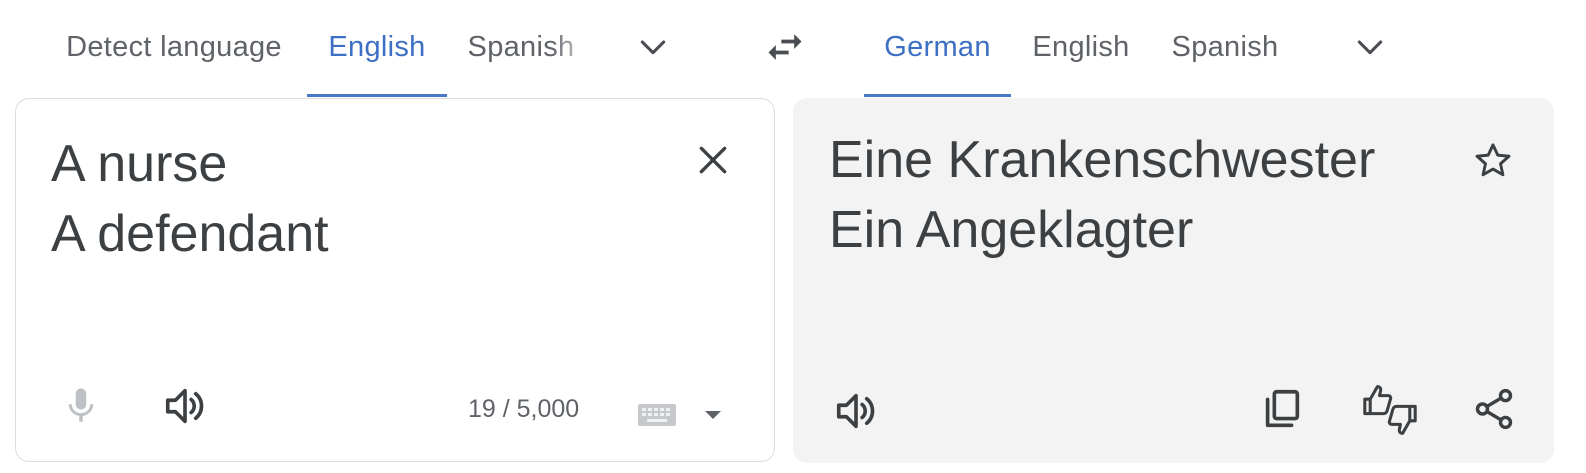 The height and width of the screenshot is (473, 1586). I want to click on save-translation-button, so click(1493, 161).